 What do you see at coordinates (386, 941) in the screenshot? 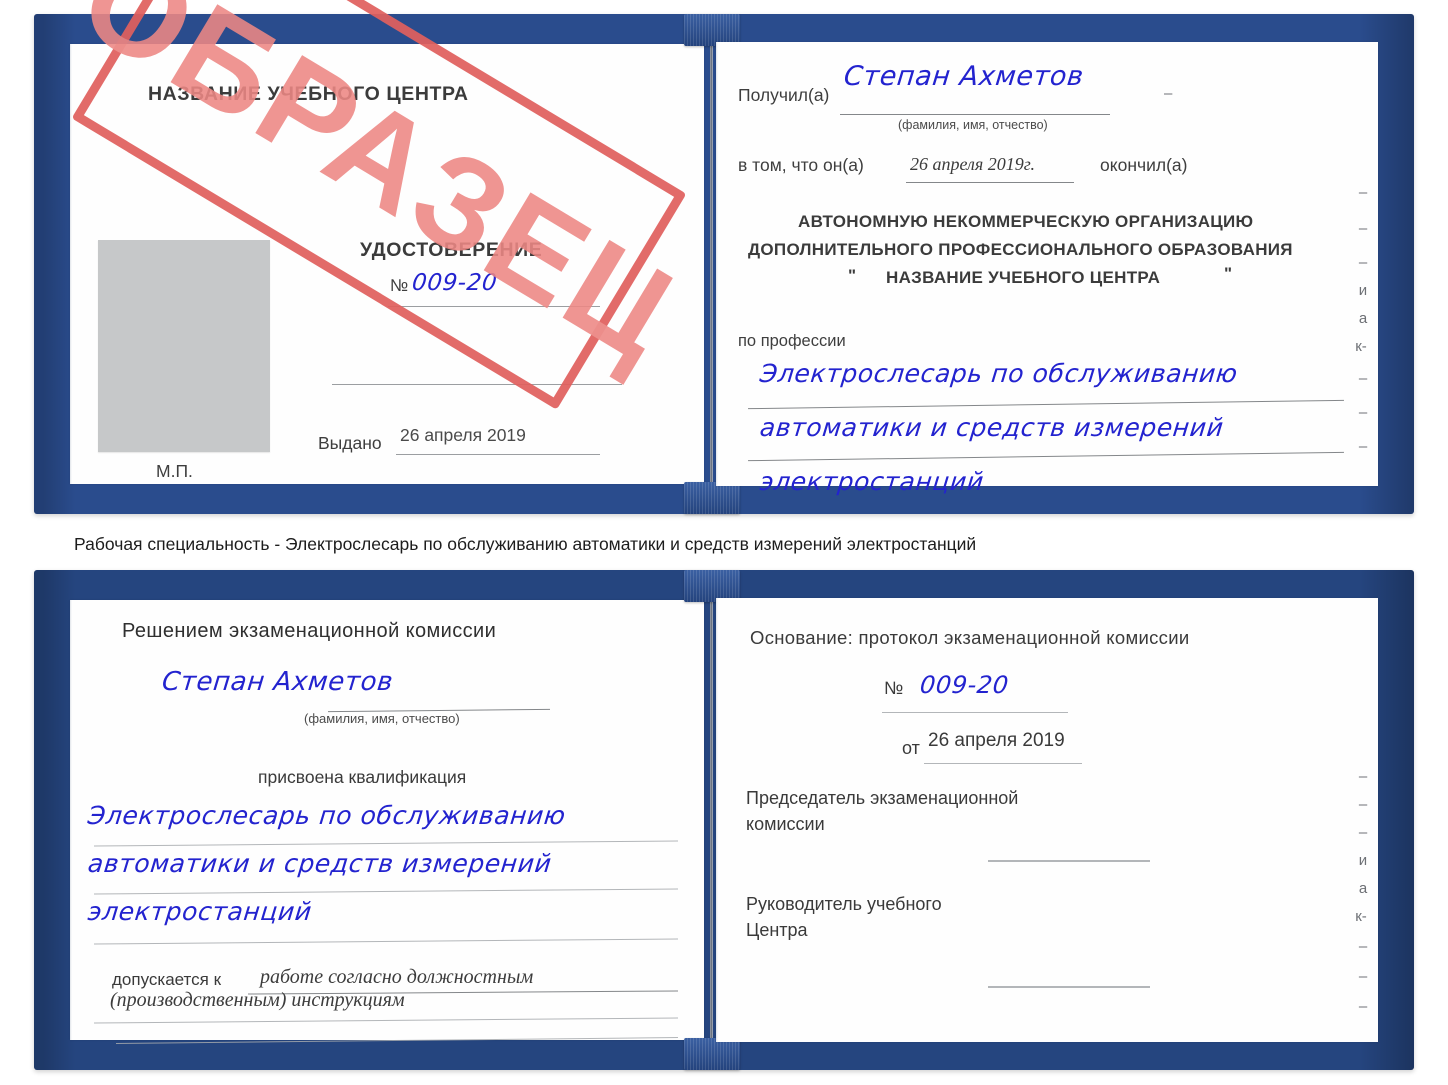
I see `cert2-qual-rule3` at bounding box center [386, 941].